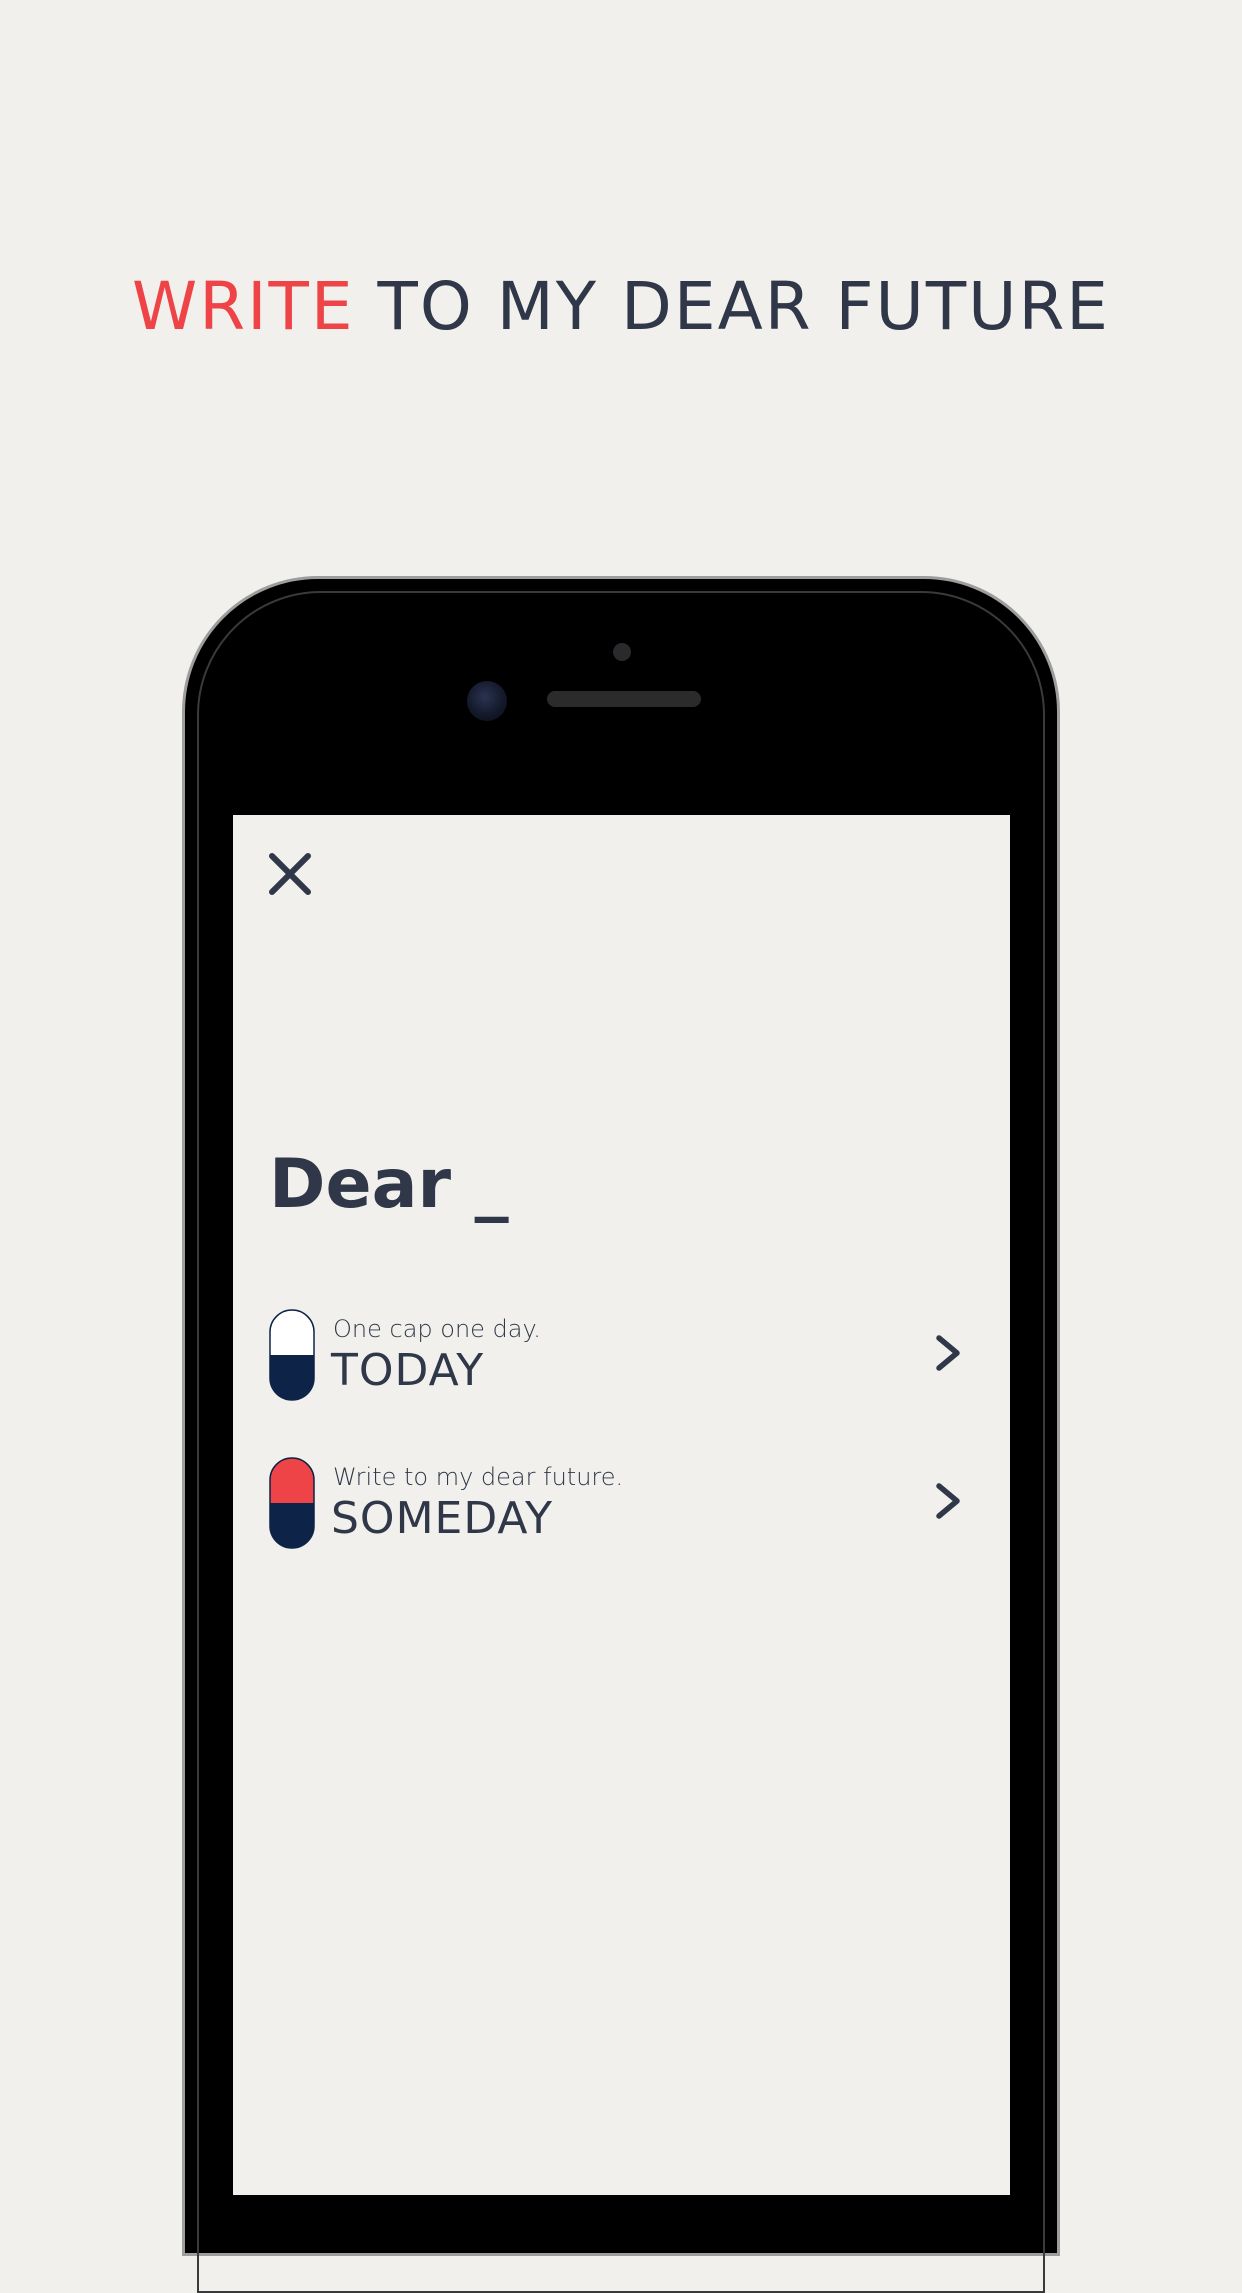 This screenshot has width=1242, height=2293. What do you see at coordinates (389, 1184) in the screenshot?
I see `page-title: Dear _` at bounding box center [389, 1184].